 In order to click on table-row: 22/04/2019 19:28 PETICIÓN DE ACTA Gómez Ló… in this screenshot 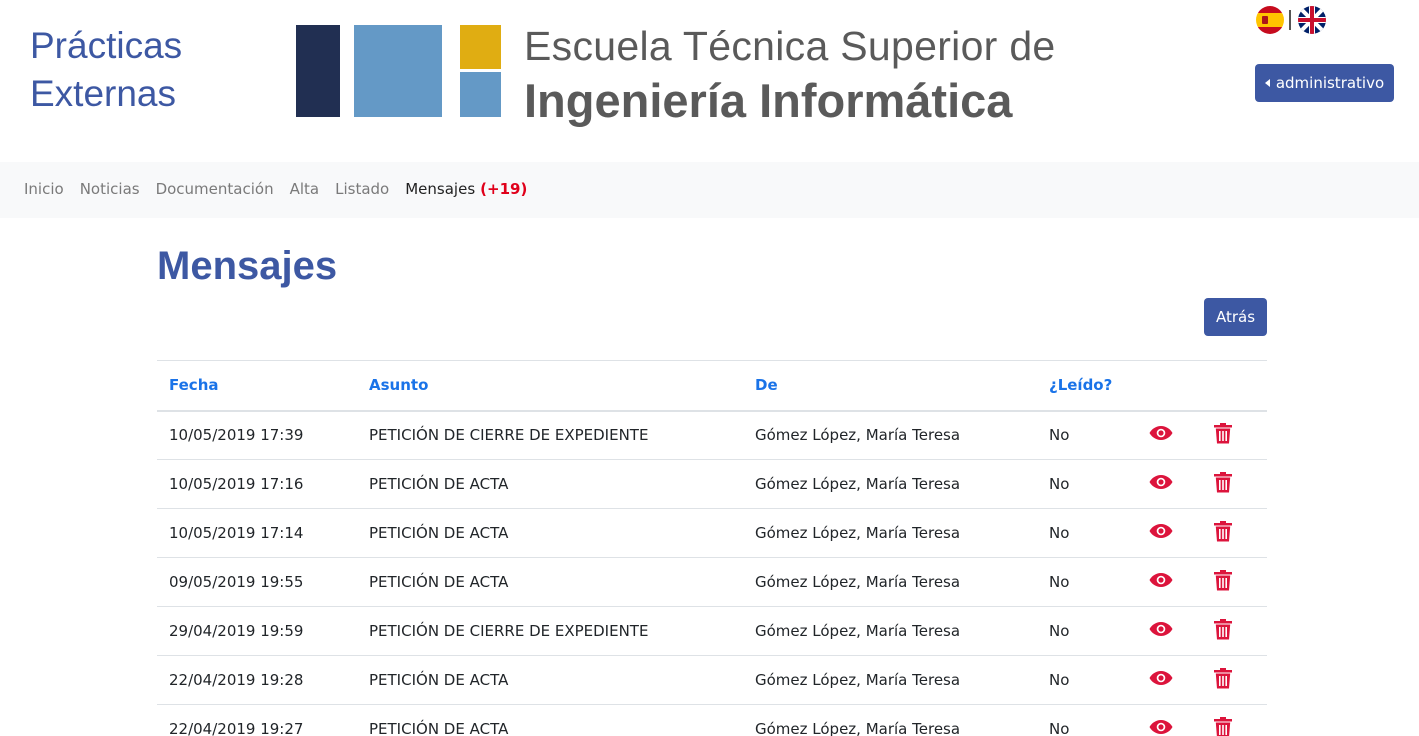, I will do `click(712, 680)`.